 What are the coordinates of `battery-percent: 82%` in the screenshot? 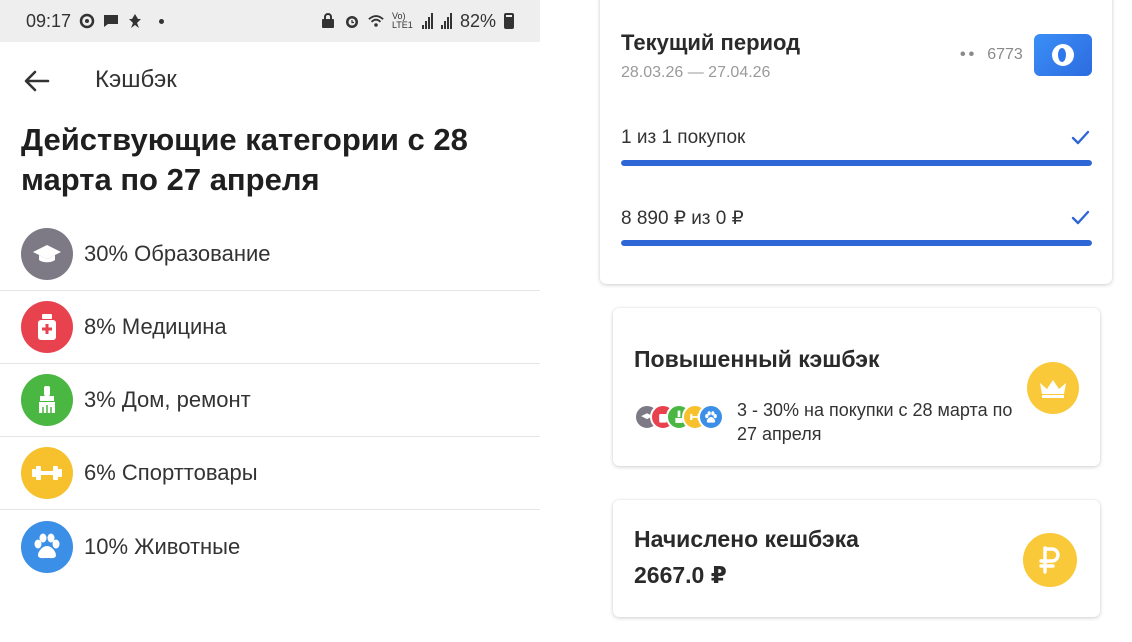 It's located at (477, 20).